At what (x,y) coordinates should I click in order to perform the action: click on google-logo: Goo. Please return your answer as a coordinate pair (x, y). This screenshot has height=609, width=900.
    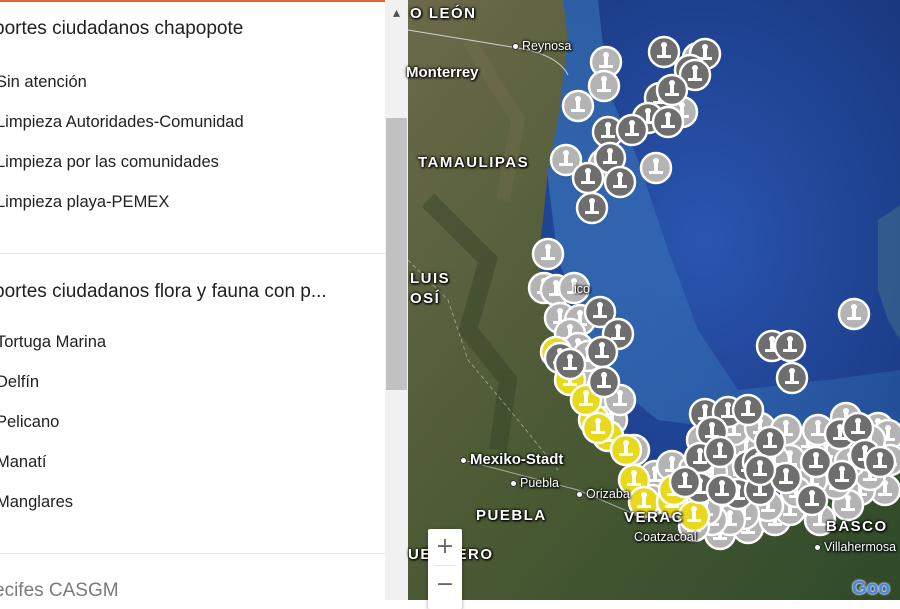
    Looking at the image, I should click on (871, 588).